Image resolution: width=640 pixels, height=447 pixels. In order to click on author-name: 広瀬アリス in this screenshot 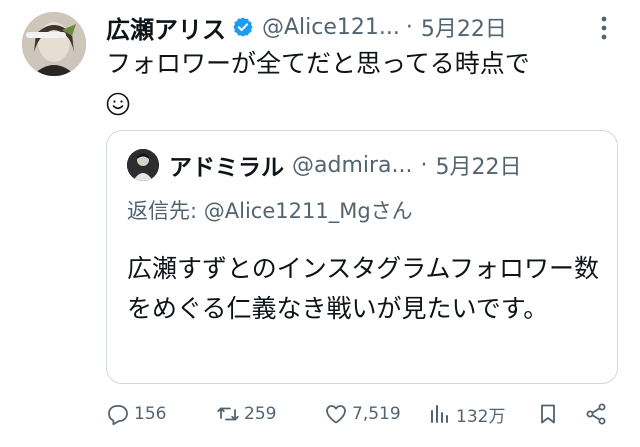, I will do `click(166, 27)`.